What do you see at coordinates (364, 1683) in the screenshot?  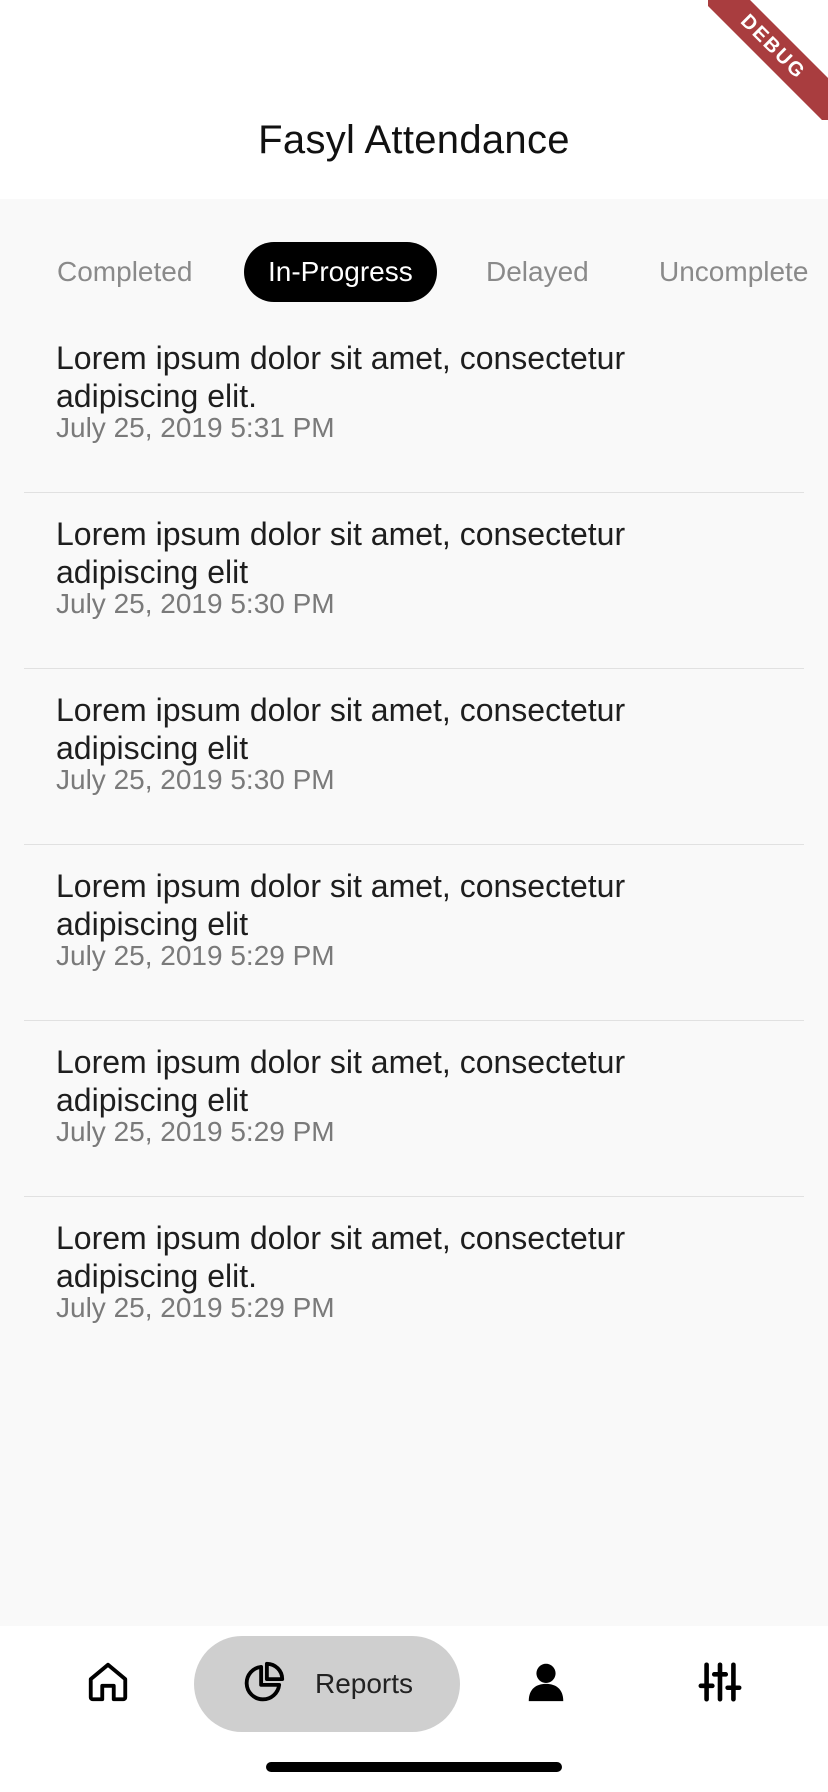 I see `nav-reports-label: Reports` at bounding box center [364, 1683].